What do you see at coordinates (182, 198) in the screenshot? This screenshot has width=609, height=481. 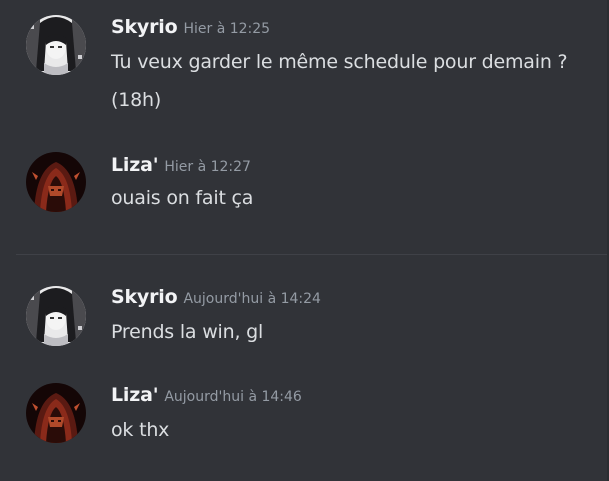 I see `message-line: ouais on fait ça` at bounding box center [182, 198].